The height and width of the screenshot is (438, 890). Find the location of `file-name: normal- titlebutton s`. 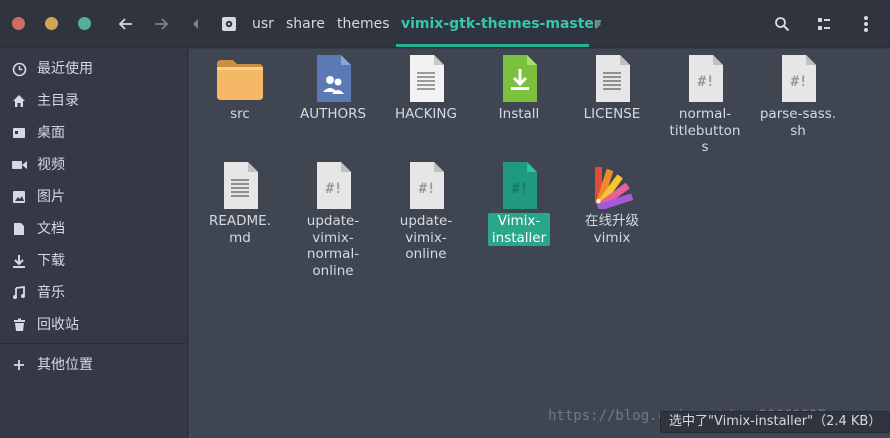

file-name: normal- titlebutton s is located at coordinates (705, 130).